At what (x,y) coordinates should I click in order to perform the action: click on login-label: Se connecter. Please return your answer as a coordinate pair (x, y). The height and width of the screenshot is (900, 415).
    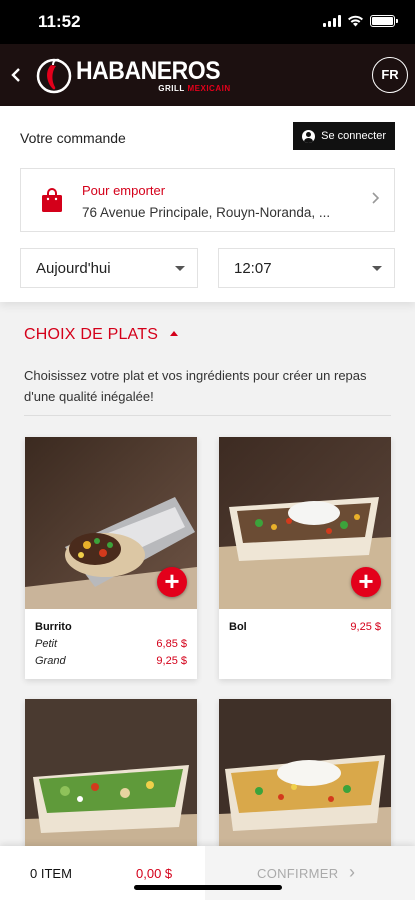
    Looking at the image, I should click on (353, 136).